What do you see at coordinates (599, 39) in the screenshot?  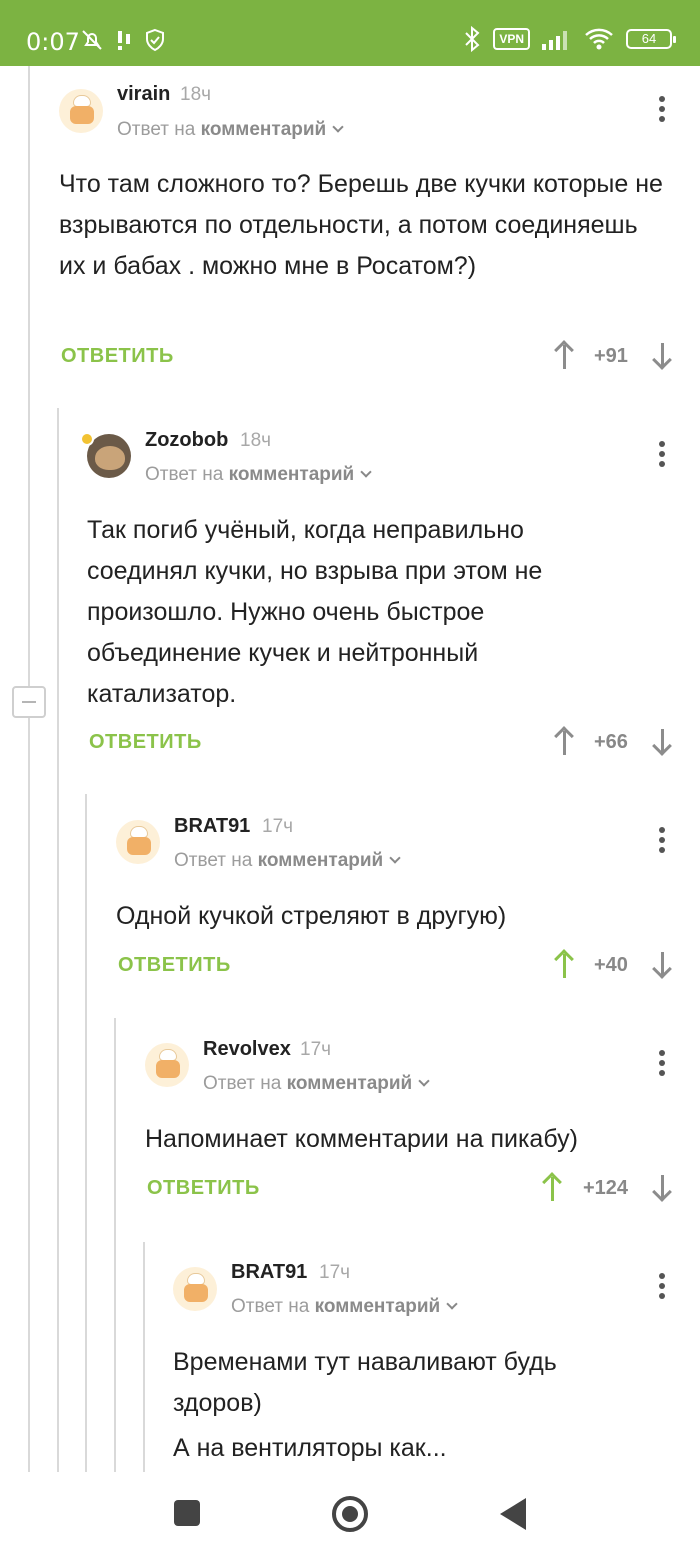 I see `wifi-icon` at bounding box center [599, 39].